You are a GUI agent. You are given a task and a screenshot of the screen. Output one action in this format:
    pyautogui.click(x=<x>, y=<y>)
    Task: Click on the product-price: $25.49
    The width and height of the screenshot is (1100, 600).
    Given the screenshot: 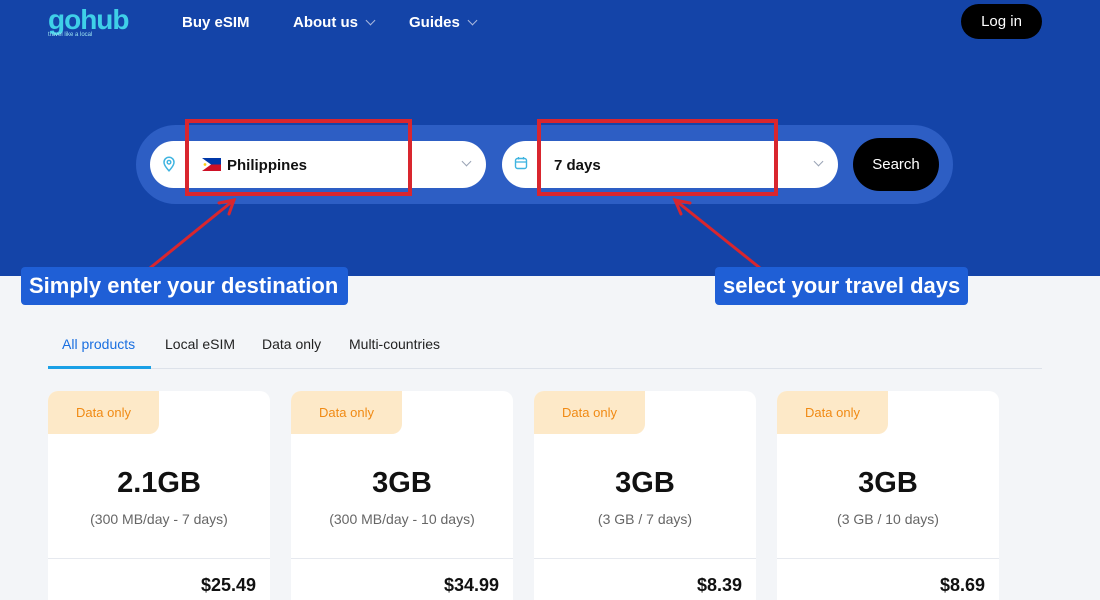 What is the action you would take?
    pyautogui.click(x=228, y=585)
    